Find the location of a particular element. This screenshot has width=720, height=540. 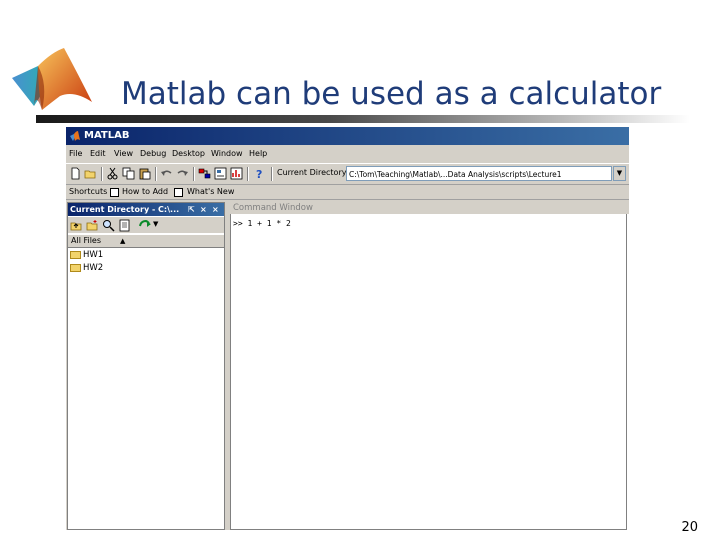

menu-view: View is located at coordinates (123, 154).